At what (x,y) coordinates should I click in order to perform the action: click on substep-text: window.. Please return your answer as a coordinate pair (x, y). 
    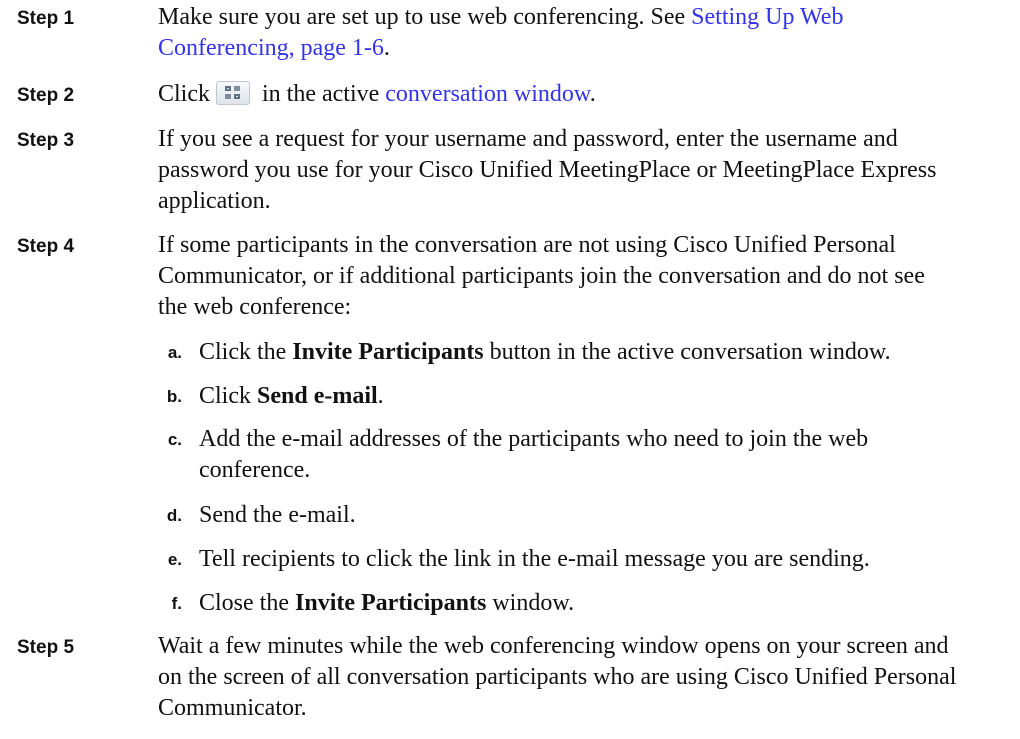
    Looking at the image, I should click on (530, 603).